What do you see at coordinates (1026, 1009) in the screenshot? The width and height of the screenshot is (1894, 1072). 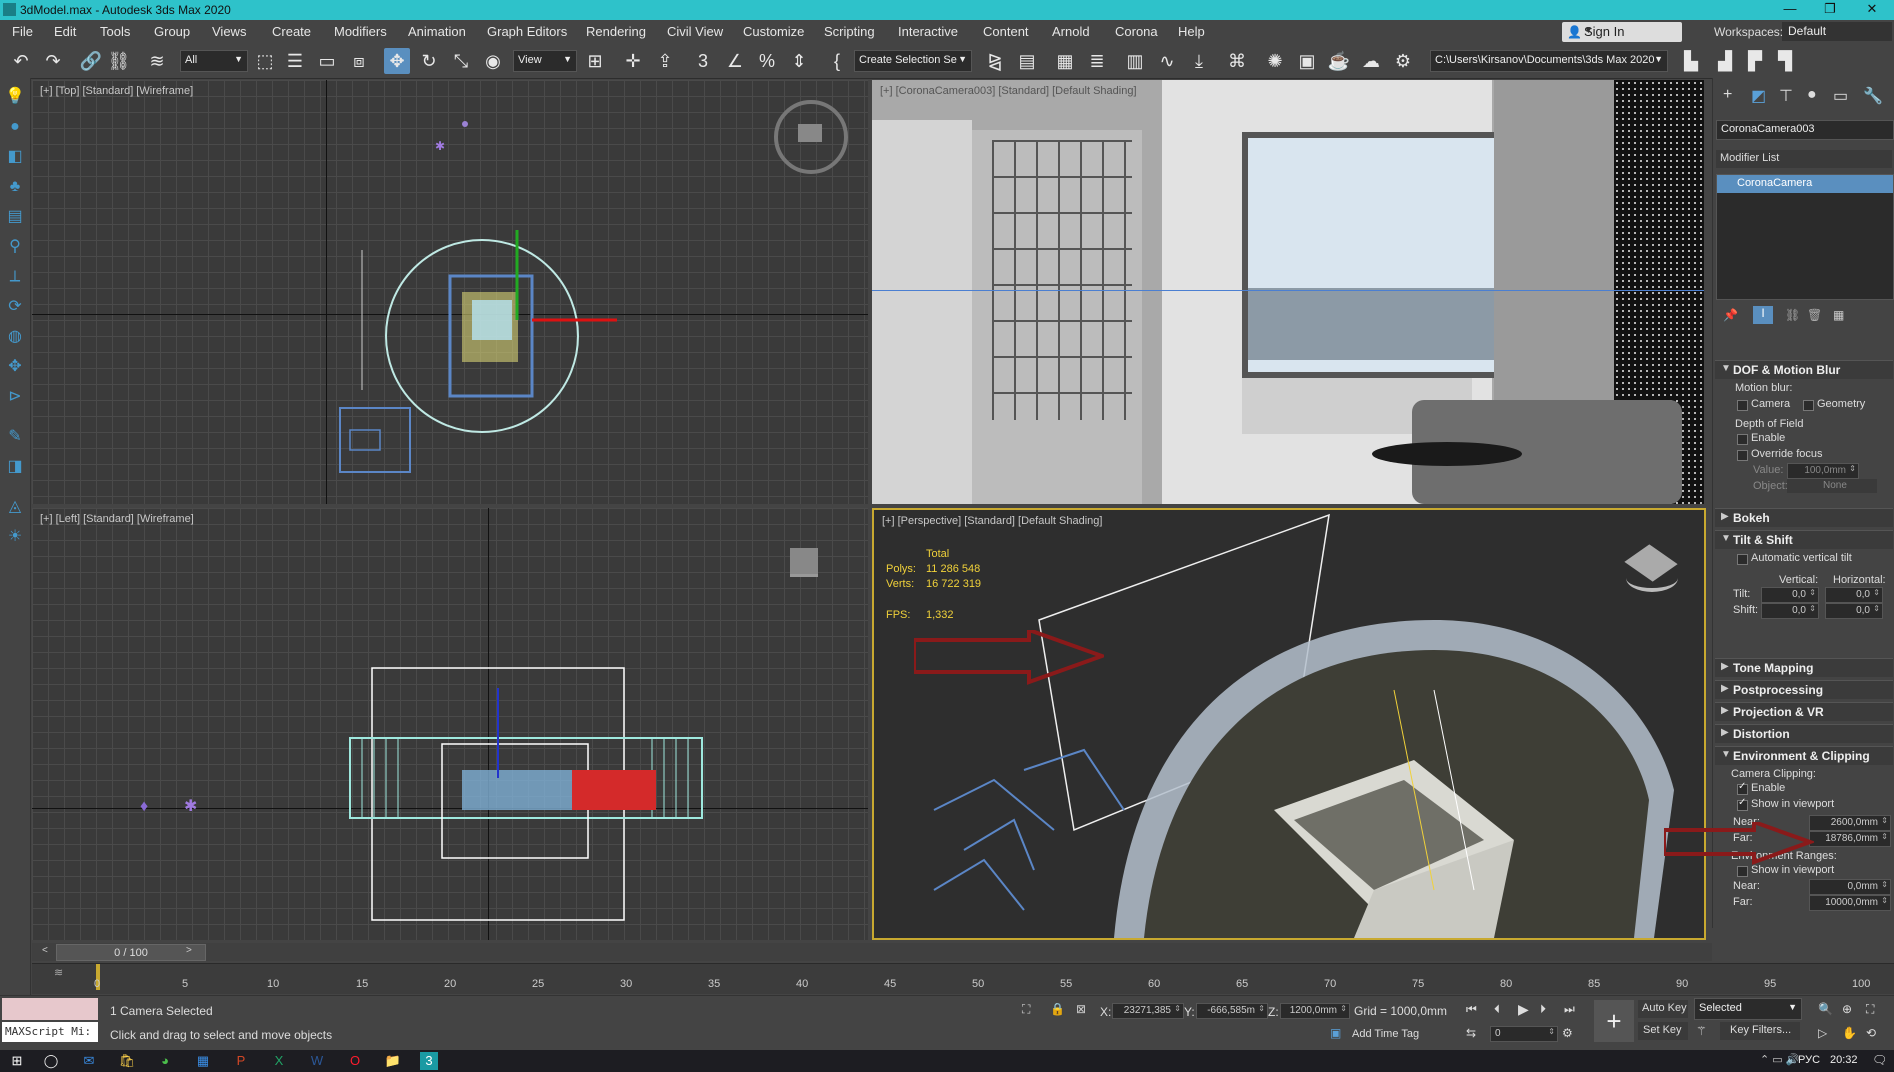 I see `isolate-selection-icon: ⛶` at bounding box center [1026, 1009].